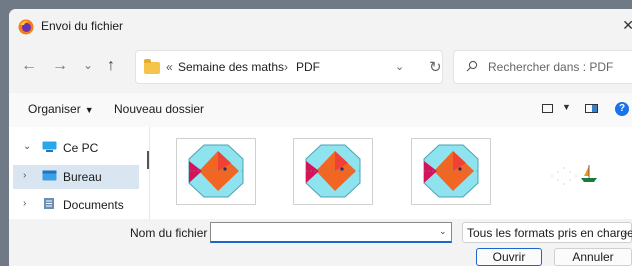  Describe the element at coordinates (82, 177) in the screenshot. I see `sidebar-item-label: Bureau` at that location.